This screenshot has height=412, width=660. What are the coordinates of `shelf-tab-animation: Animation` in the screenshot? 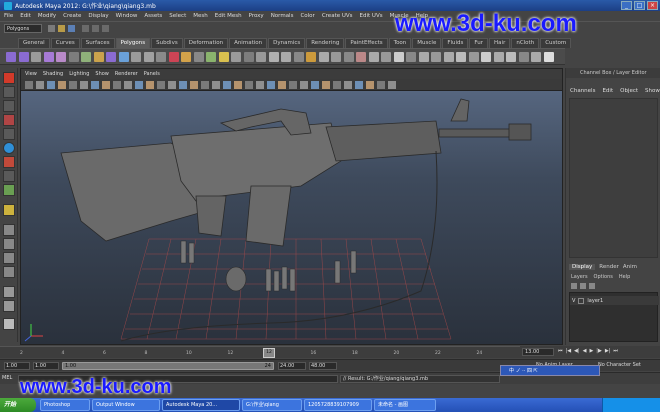 It's located at (248, 43).